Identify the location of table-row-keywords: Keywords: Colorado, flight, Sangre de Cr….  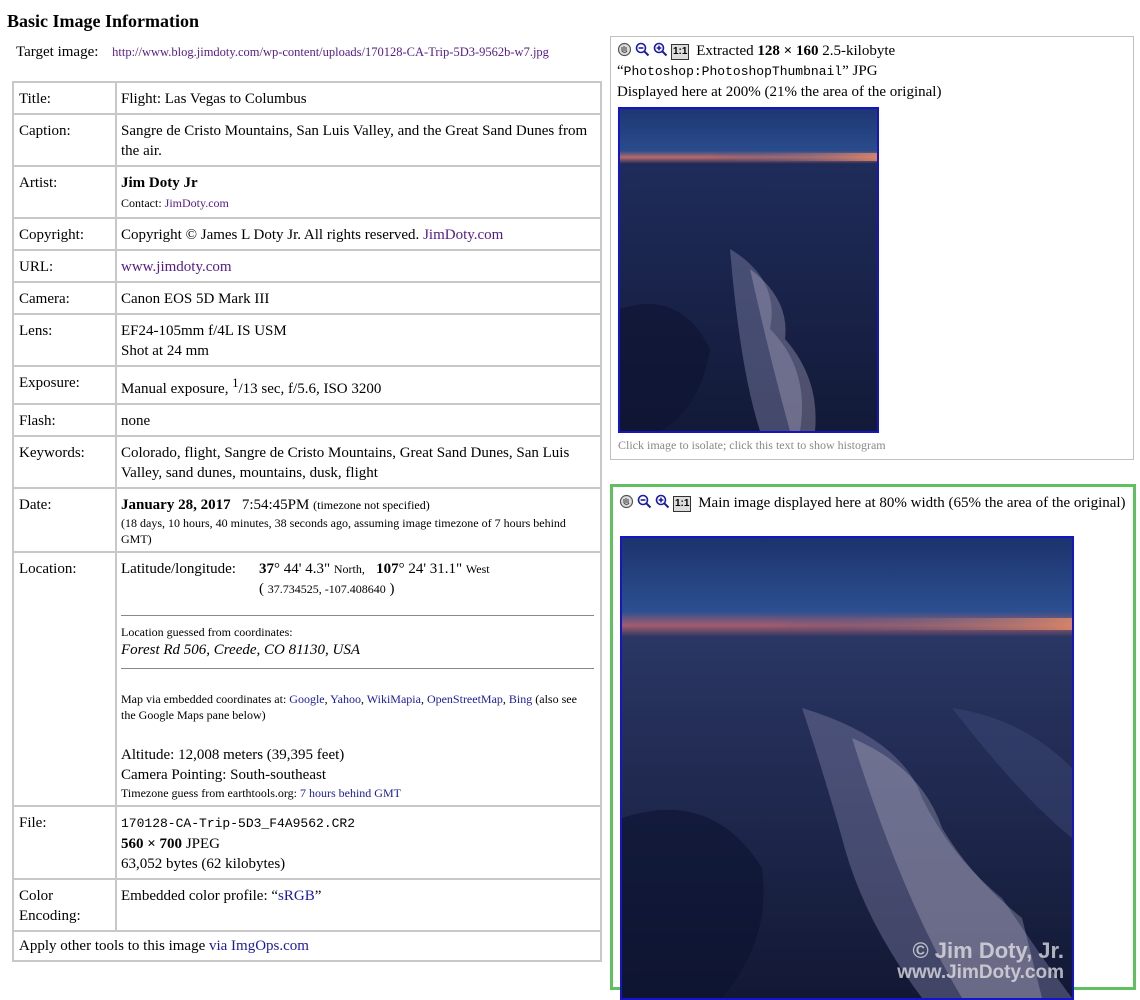
(307, 462).